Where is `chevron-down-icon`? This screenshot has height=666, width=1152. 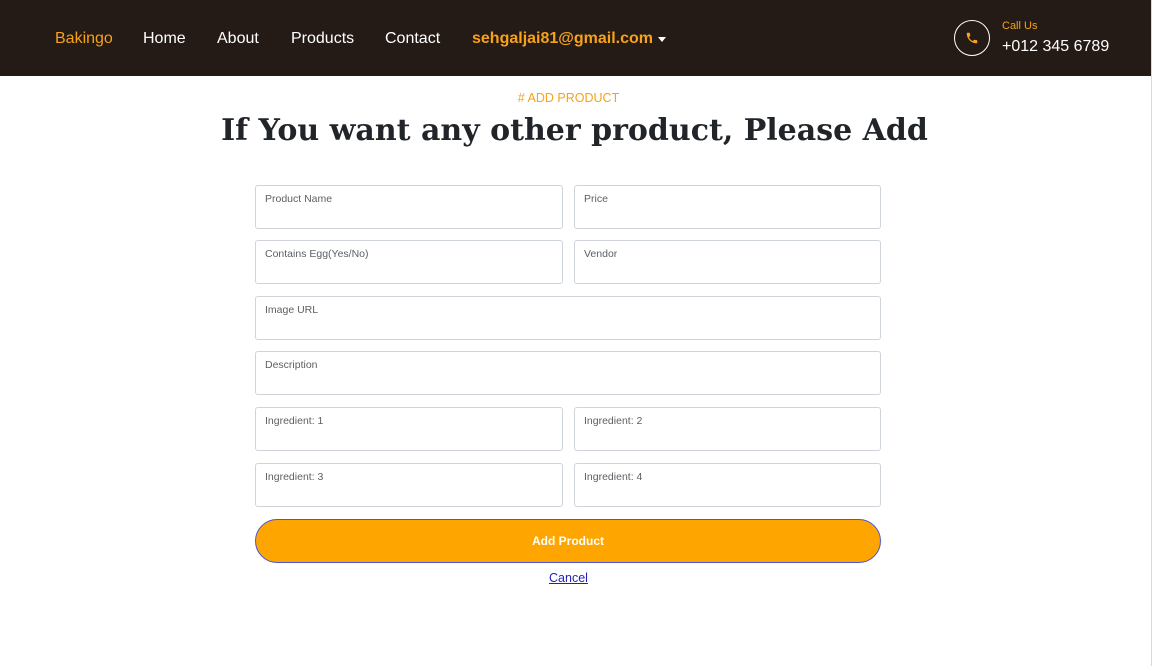
chevron-down-icon is located at coordinates (662, 39).